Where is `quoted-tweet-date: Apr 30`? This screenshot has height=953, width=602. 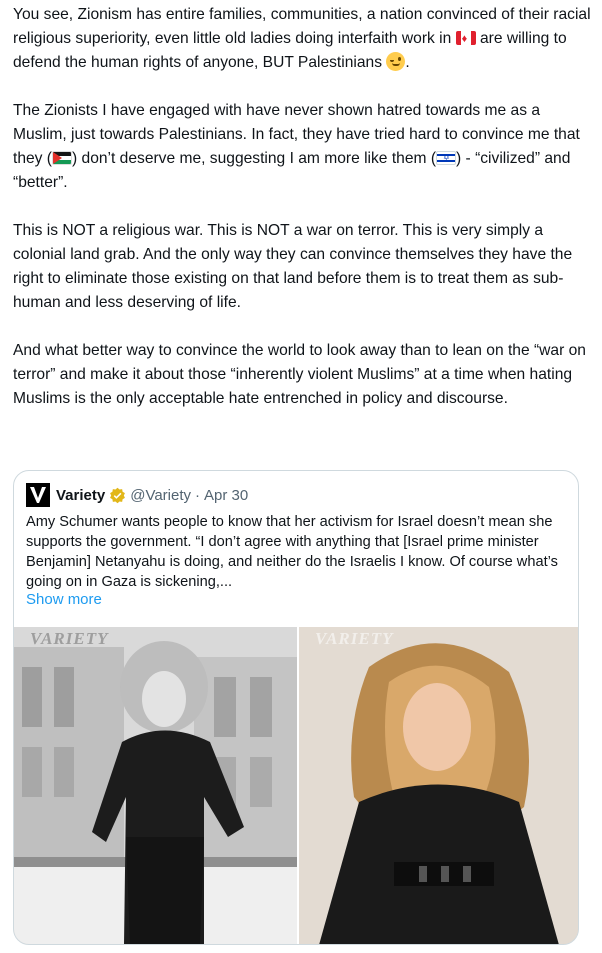 quoted-tweet-date: Apr 30 is located at coordinates (226, 495).